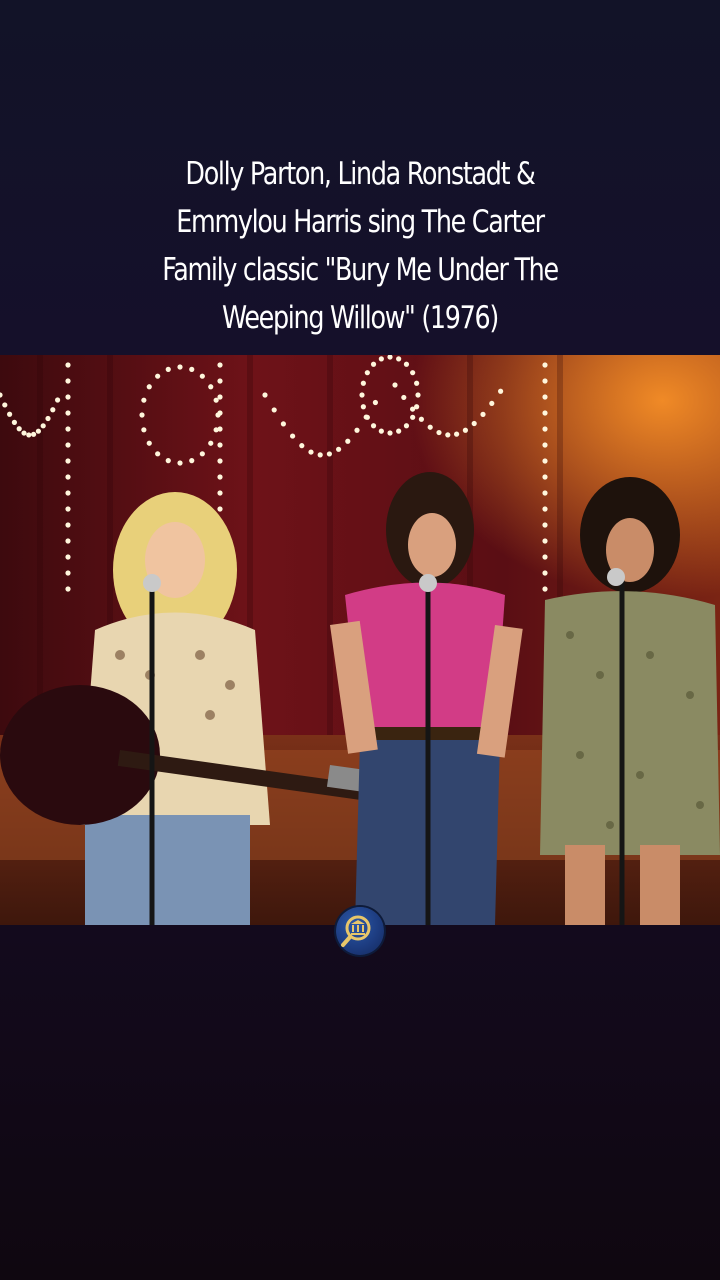 This screenshot has height=1280, width=720. Describe the element at coordinates (360, 222) in the screenshot. I see `caption-line-2: Emmylou Harris sing The Carter` at that location.